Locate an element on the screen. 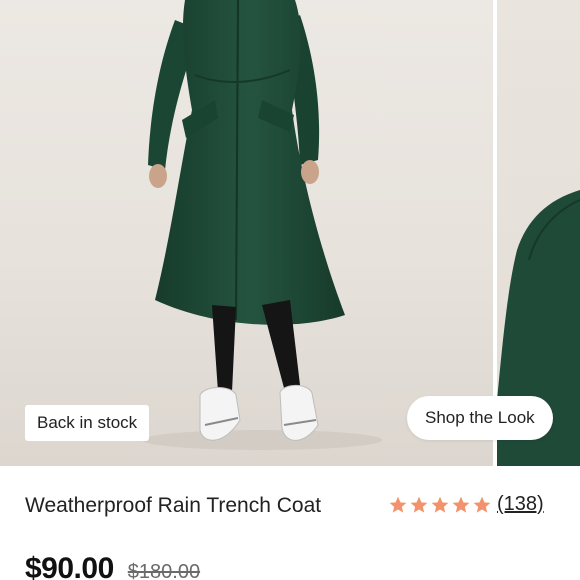 This screenshot has height=580, width=580. original-price: $180.00 is located at coordinates (164, 570).